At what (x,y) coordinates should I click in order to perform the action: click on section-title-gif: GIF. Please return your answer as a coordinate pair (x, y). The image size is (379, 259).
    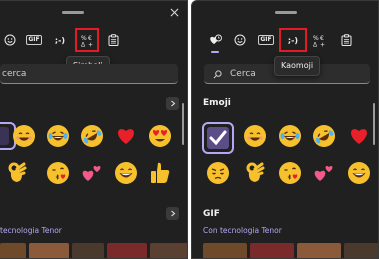
    Looking at the image, I should click on (211, 214).